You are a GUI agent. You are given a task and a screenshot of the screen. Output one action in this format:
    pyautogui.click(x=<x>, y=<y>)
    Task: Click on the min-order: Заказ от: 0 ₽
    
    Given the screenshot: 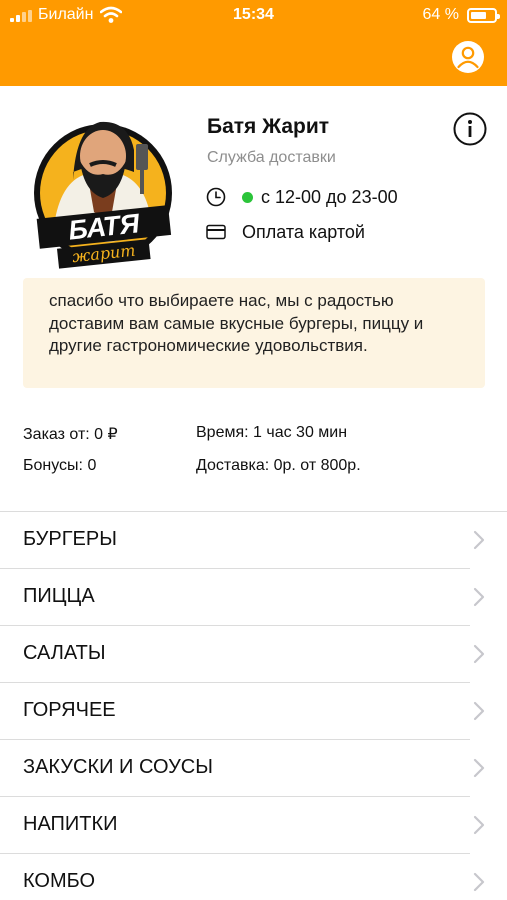 What is the action you would take?
    pyautogui.click(x=70, y=434)
    